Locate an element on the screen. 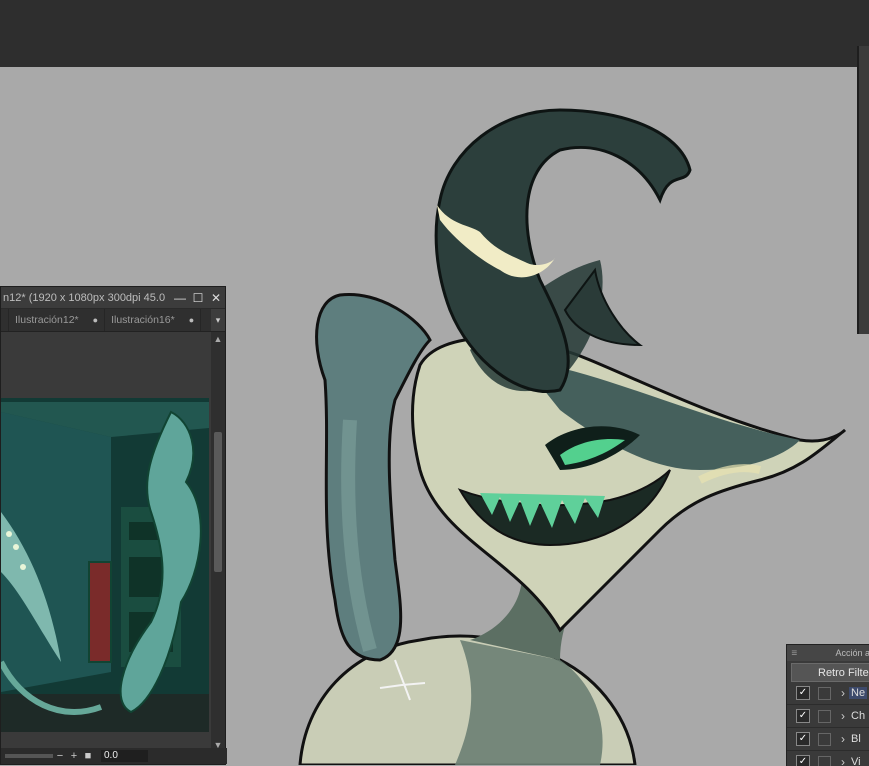  vertical-scrollbar: ▲ ▼ is located at coordinates (218, 542).